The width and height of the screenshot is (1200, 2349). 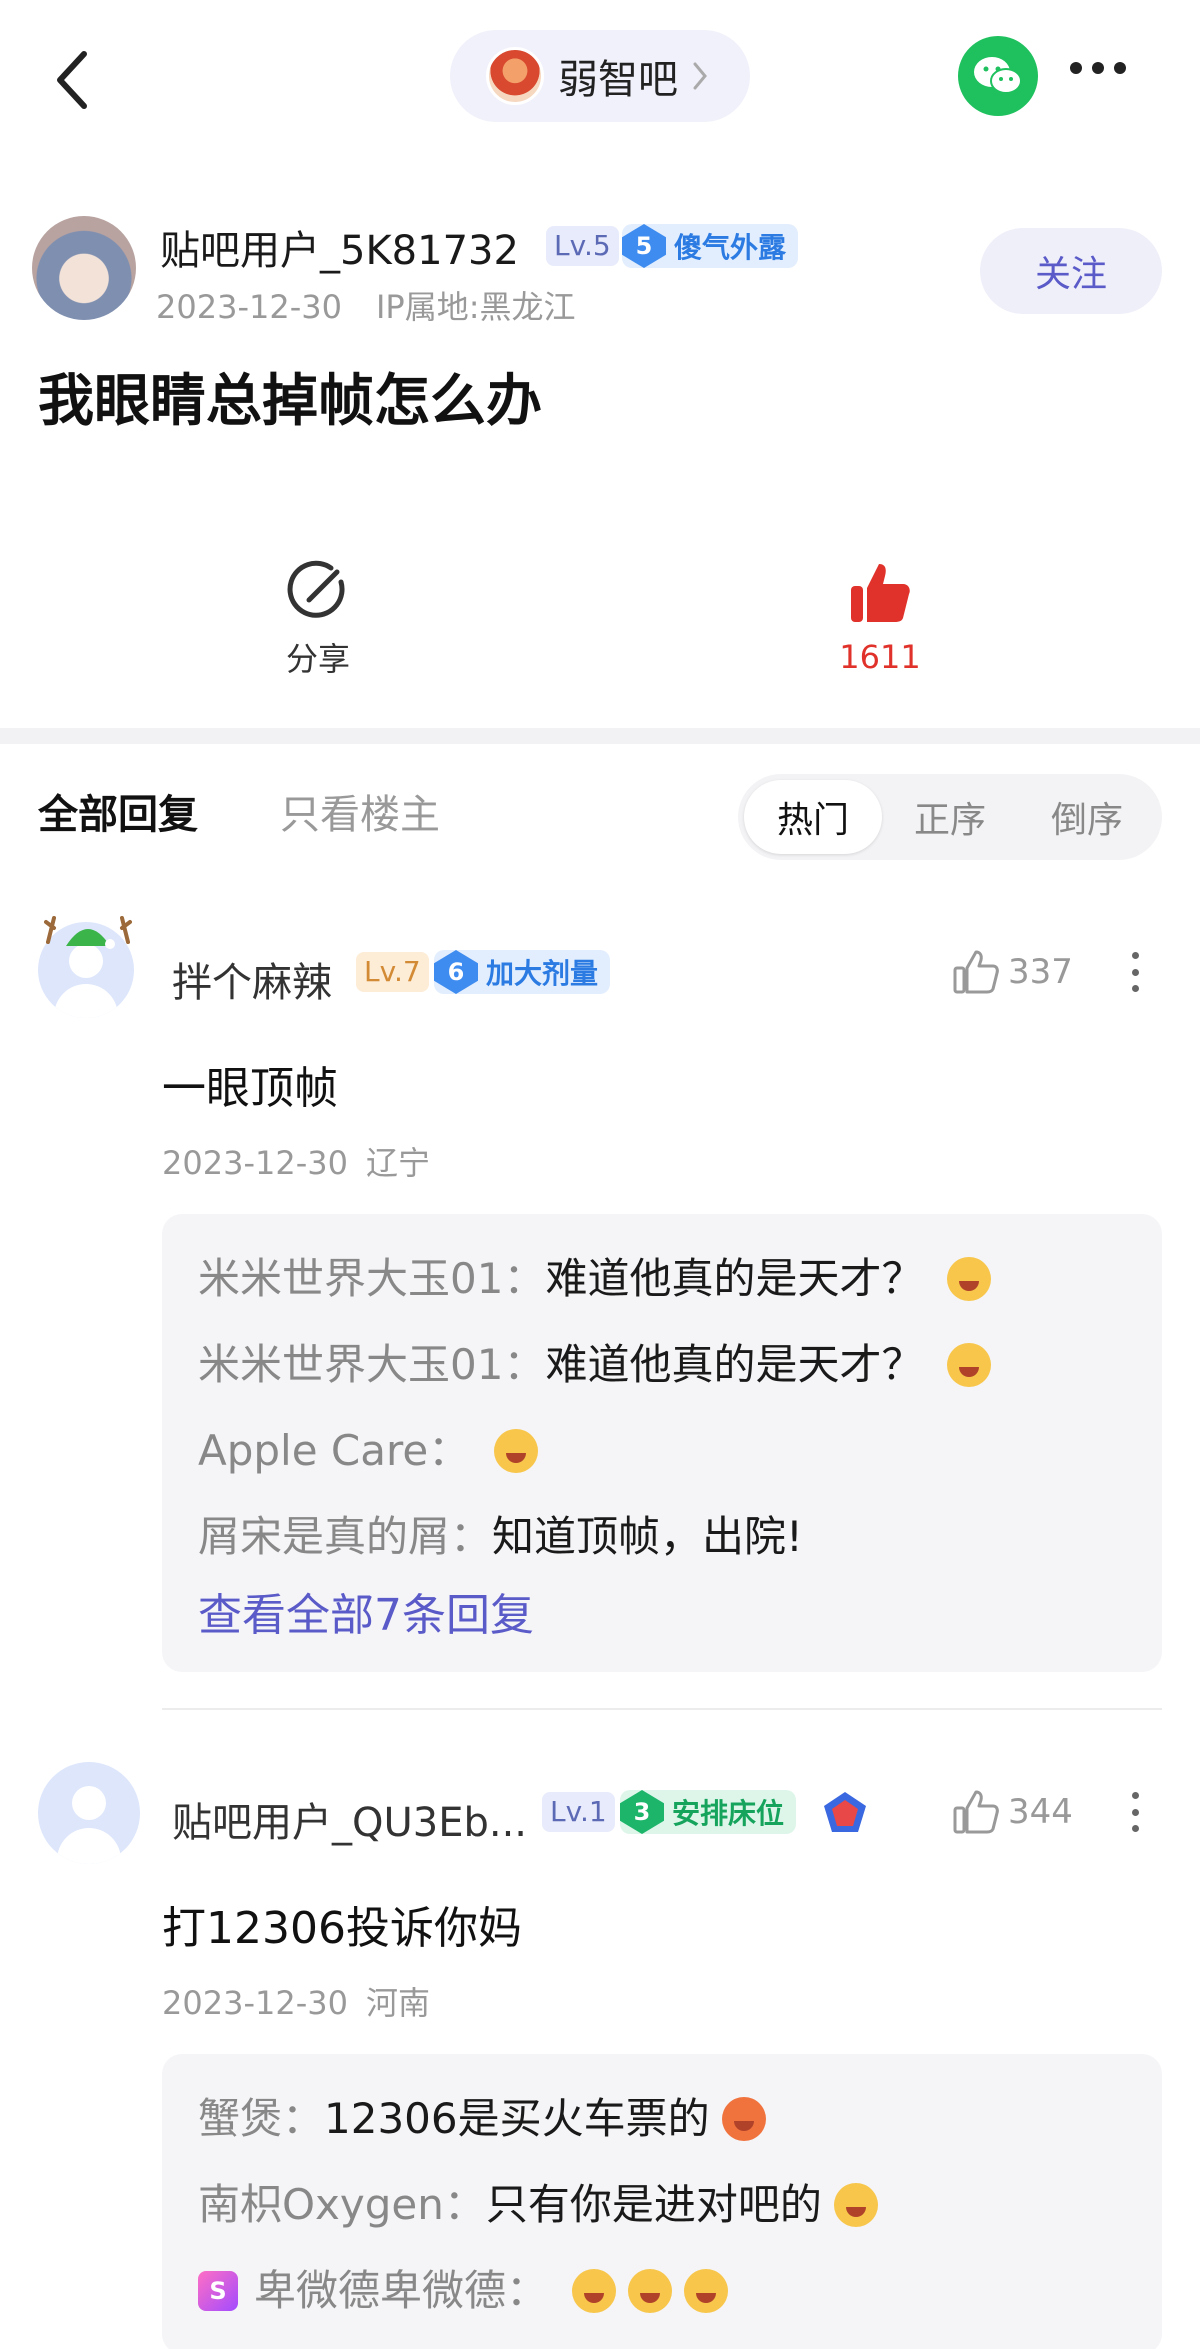 What do you see at coordinates (249, 307) in the screenshot?
I see `post-date: 2023-12-30` at bounding box center [249, 307].